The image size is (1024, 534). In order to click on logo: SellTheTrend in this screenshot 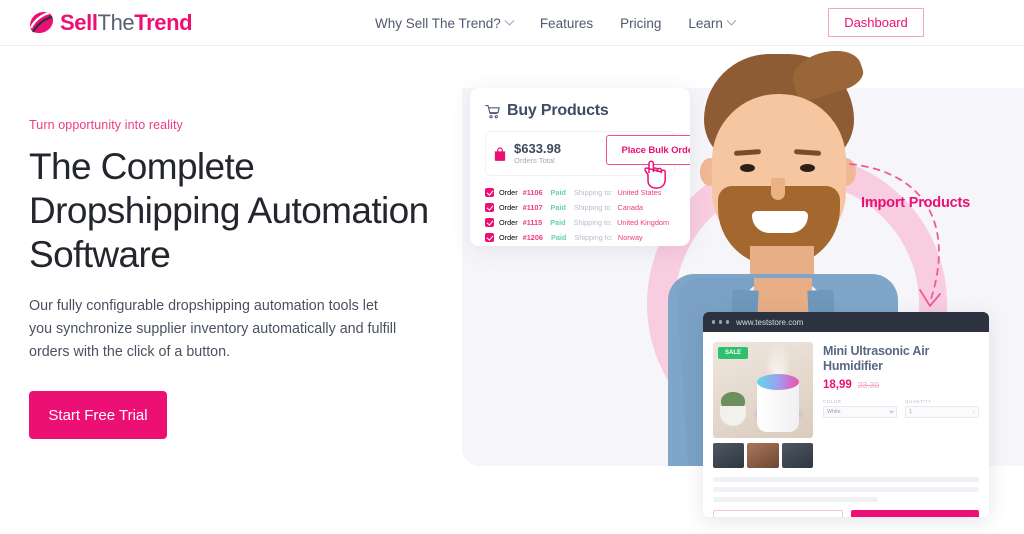, I will do `click(110, 23)`.